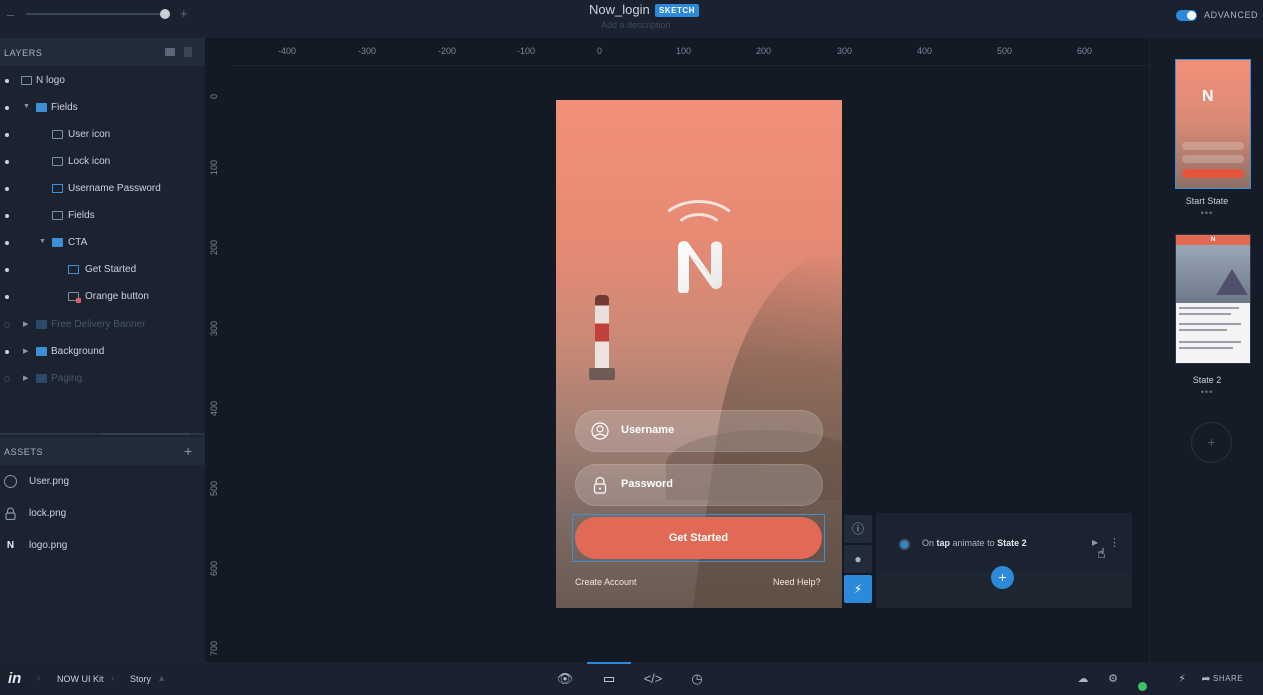  I want to click on zoom-slider, so click(96, 14).